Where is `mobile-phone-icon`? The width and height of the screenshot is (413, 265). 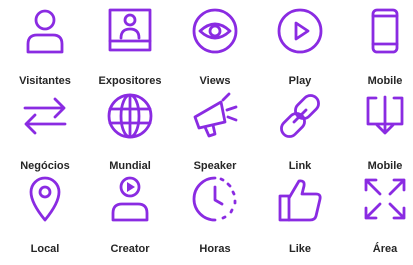
mobile-phone-icon is located at coordinates (385, 31).